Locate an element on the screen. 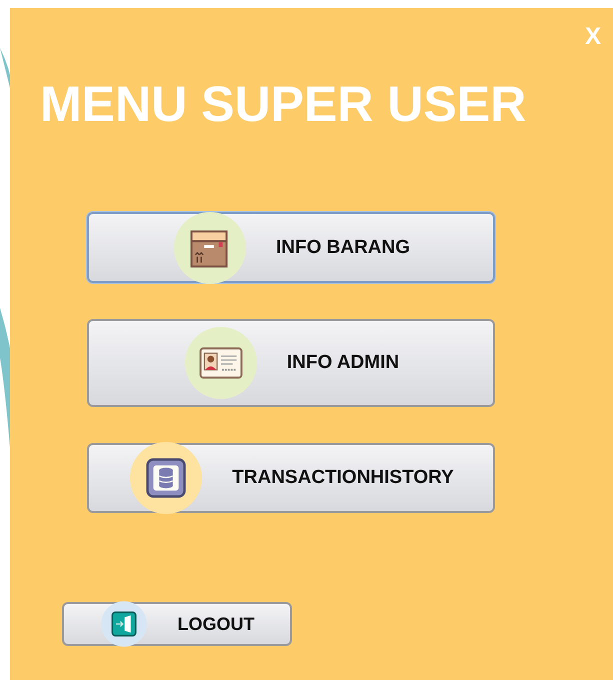 The image size is (613, 680). id-card-icon is located at coordinates (220, 363).